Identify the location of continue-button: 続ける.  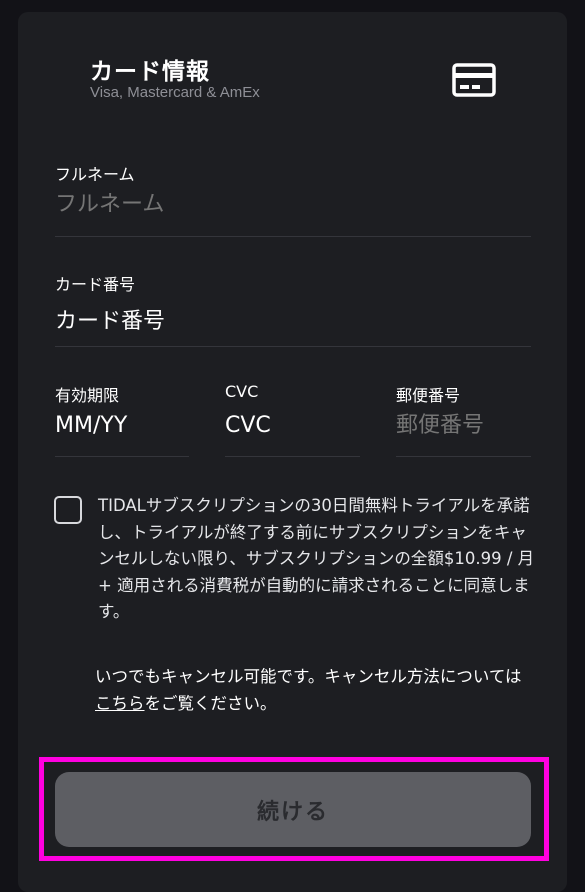
(293, 809).